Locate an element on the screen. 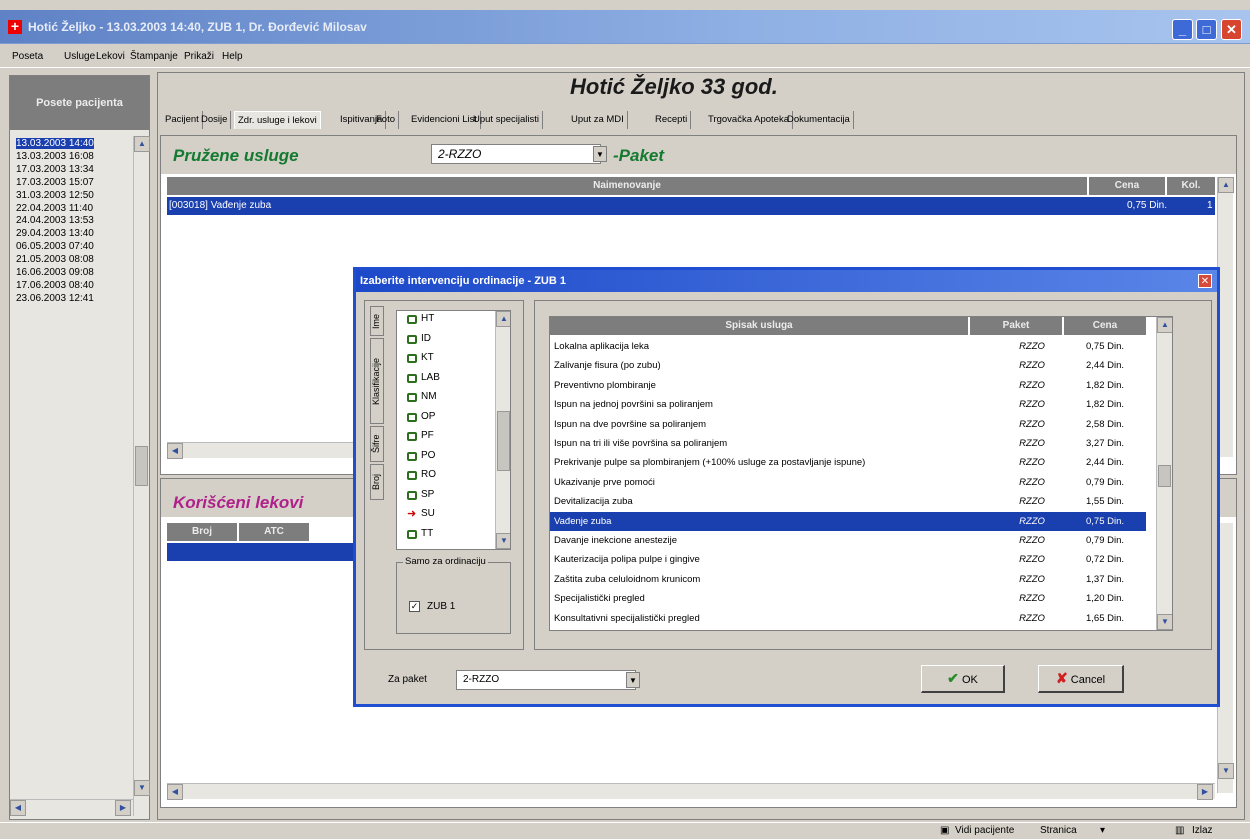 The width and height of the screenshot is (1250, 839). col-header-atc: ATC is located at coordinates (274, 532).